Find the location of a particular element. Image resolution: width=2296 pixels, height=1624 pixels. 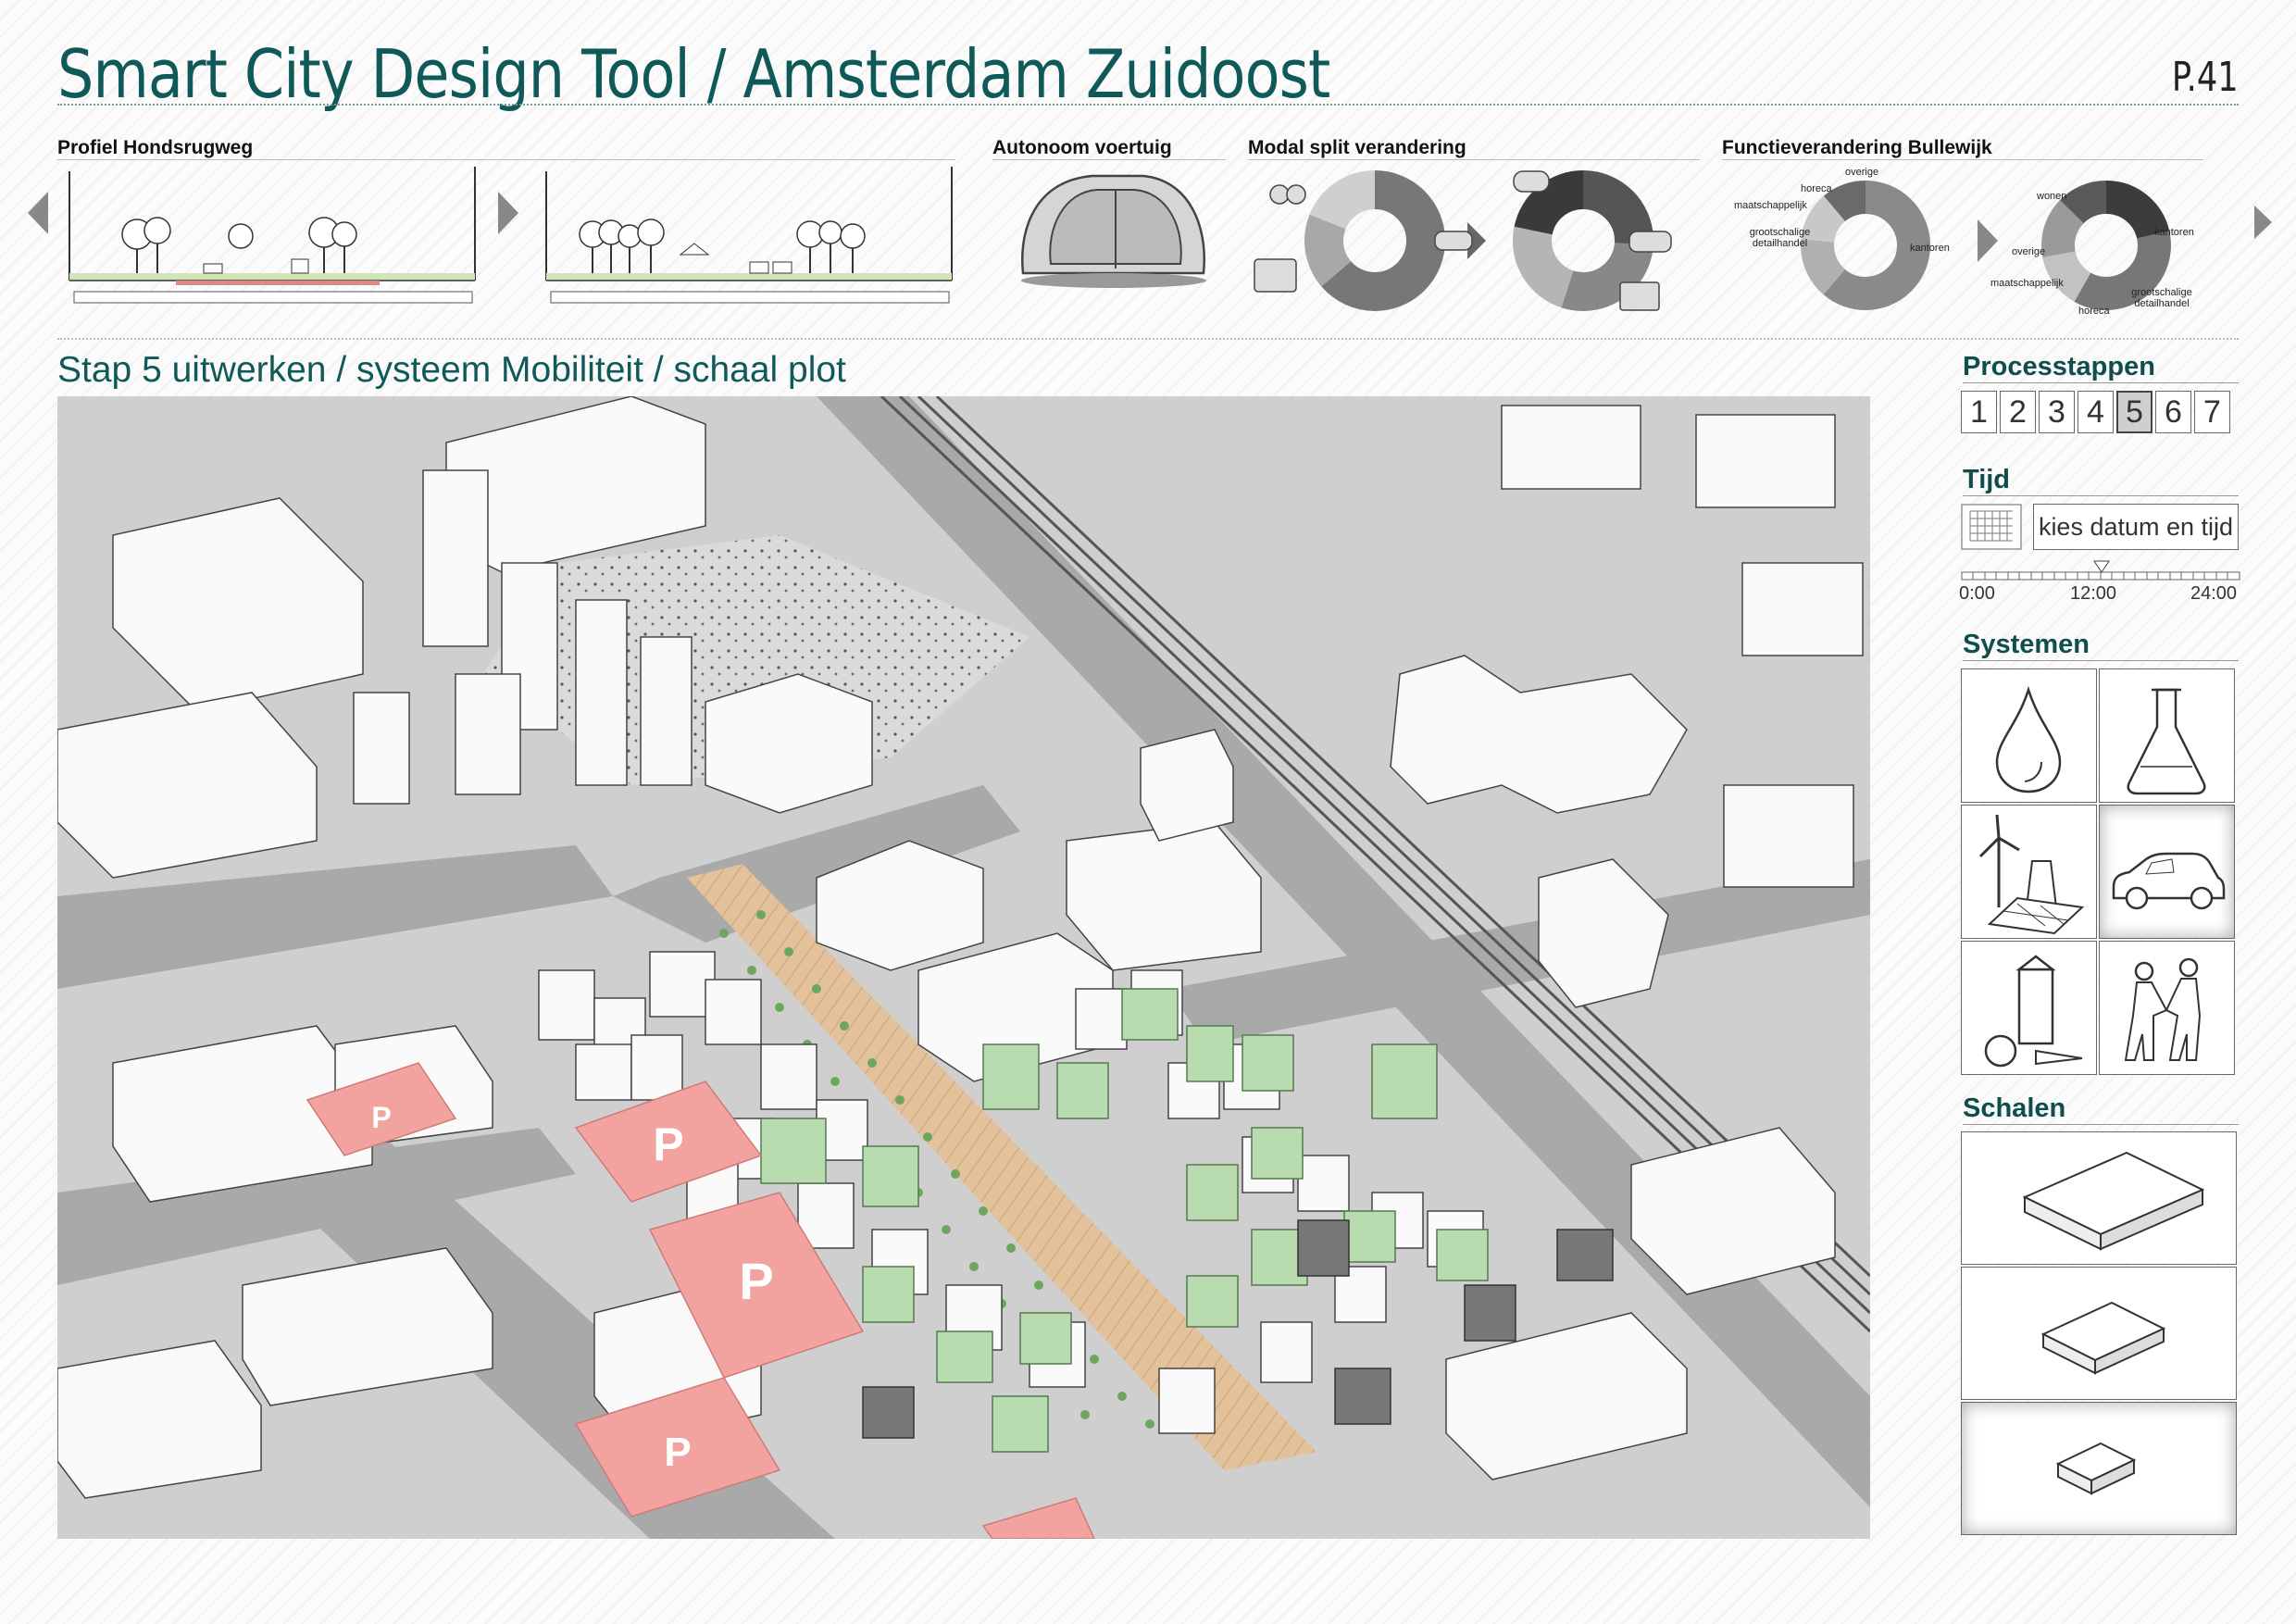

system-social-button is located at coordinates (2167, 1008).